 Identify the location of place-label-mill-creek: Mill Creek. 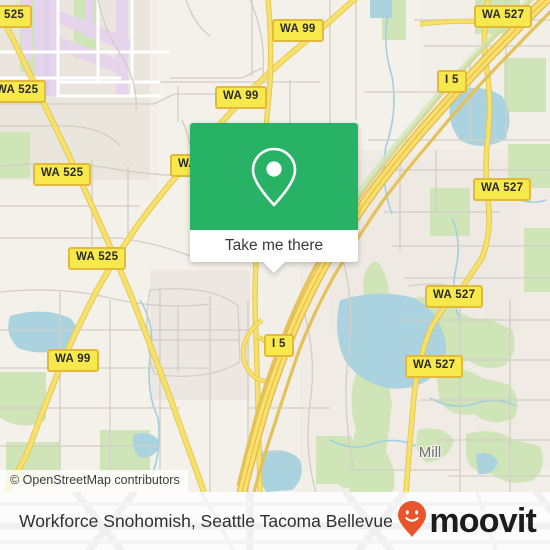
(430, 452).